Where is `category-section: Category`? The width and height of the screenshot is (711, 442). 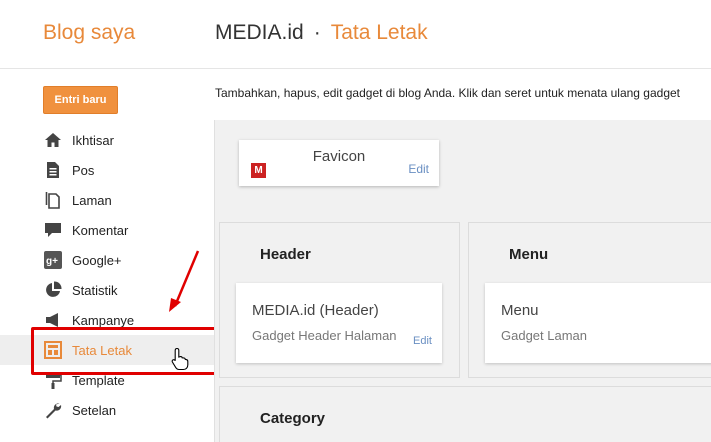 category-section: Category is located at coordinates (465, 414).